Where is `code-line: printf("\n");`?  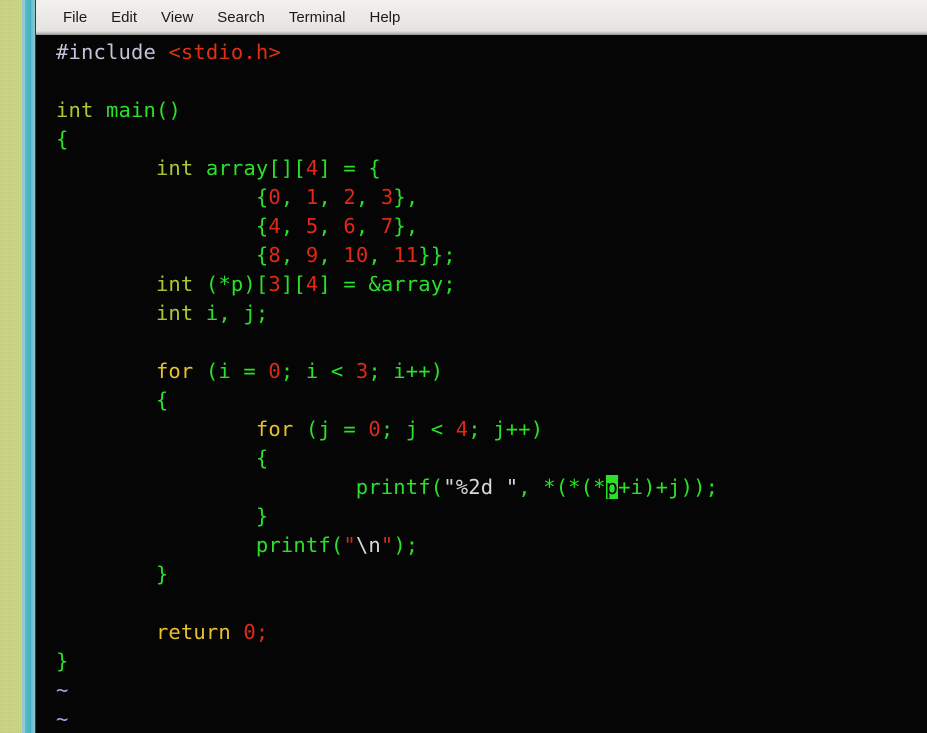
code-line: printf("\n"); is located at coordinates (387, 545).